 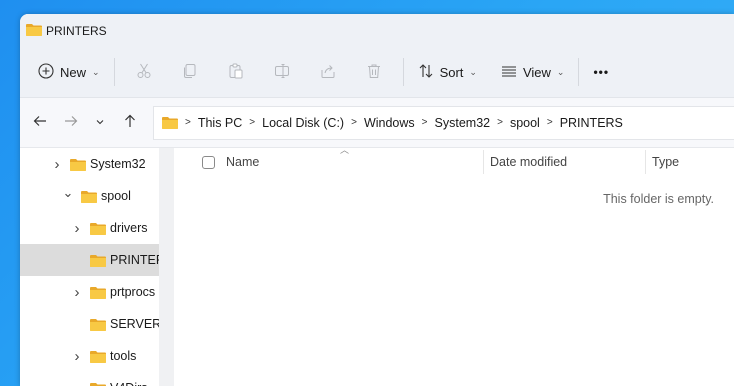 I want to click on breadcrumb-local-disk: Local Disk (C:), so click(x=303, y=123).